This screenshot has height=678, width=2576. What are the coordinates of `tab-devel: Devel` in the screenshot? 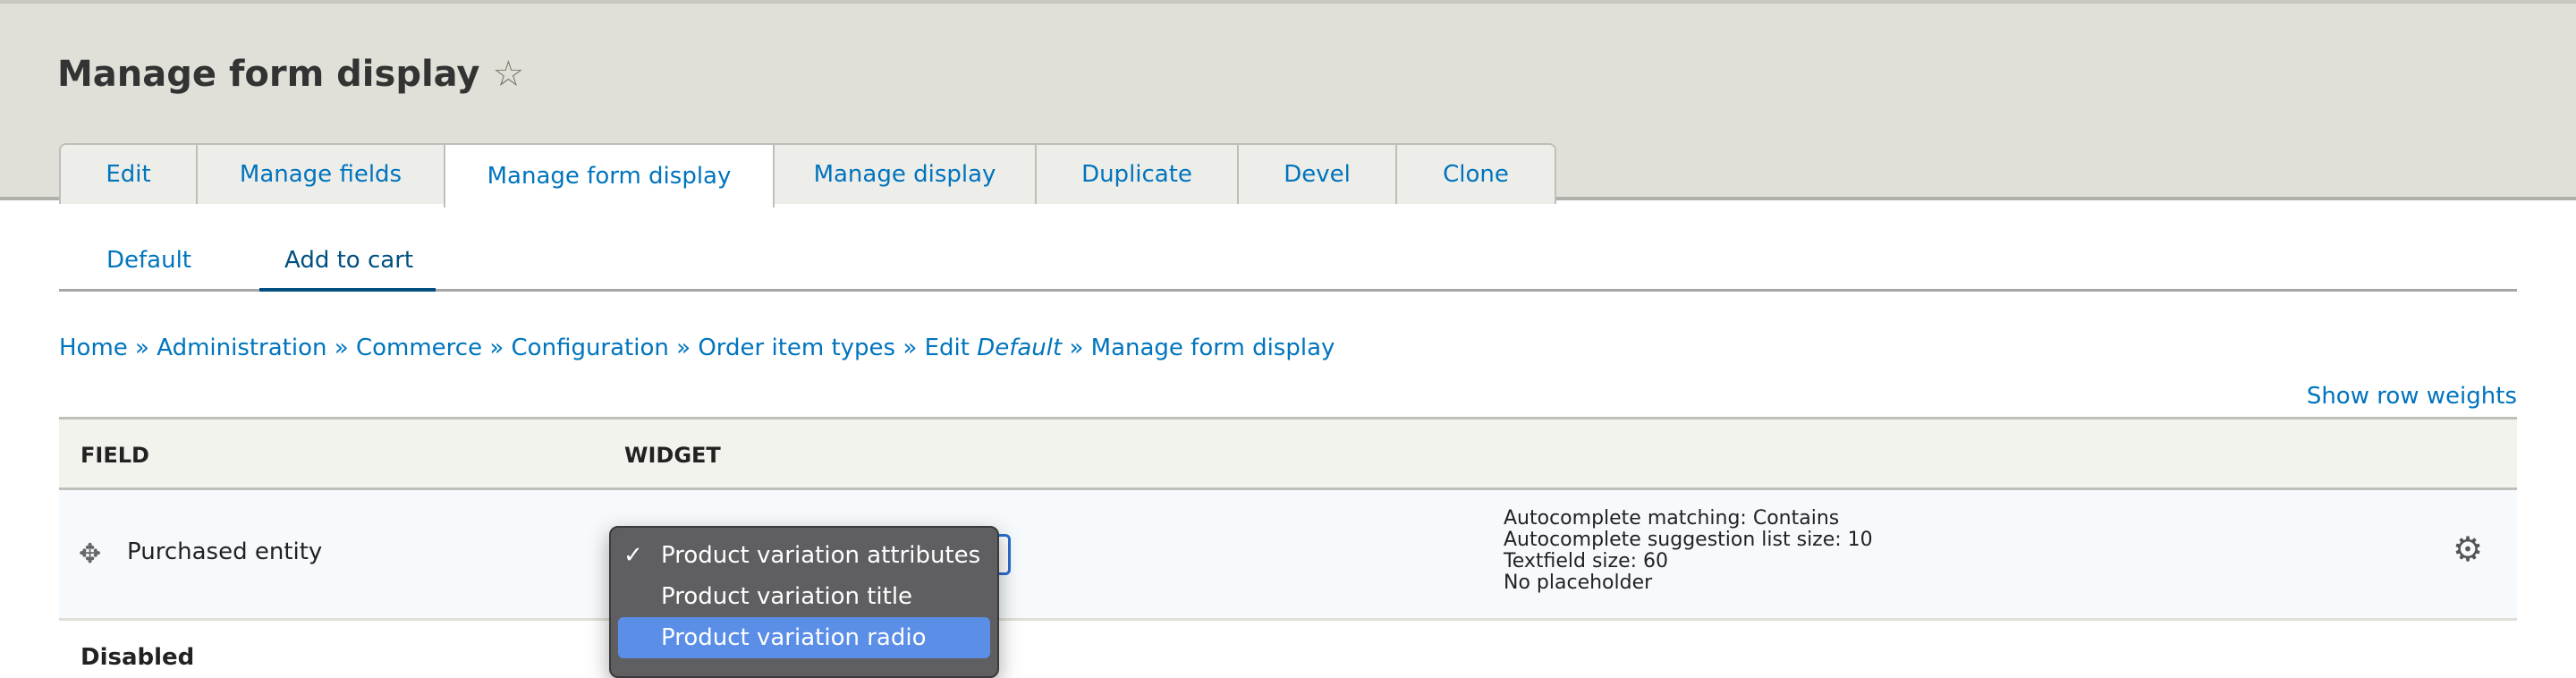 It's located at (1317, 174).